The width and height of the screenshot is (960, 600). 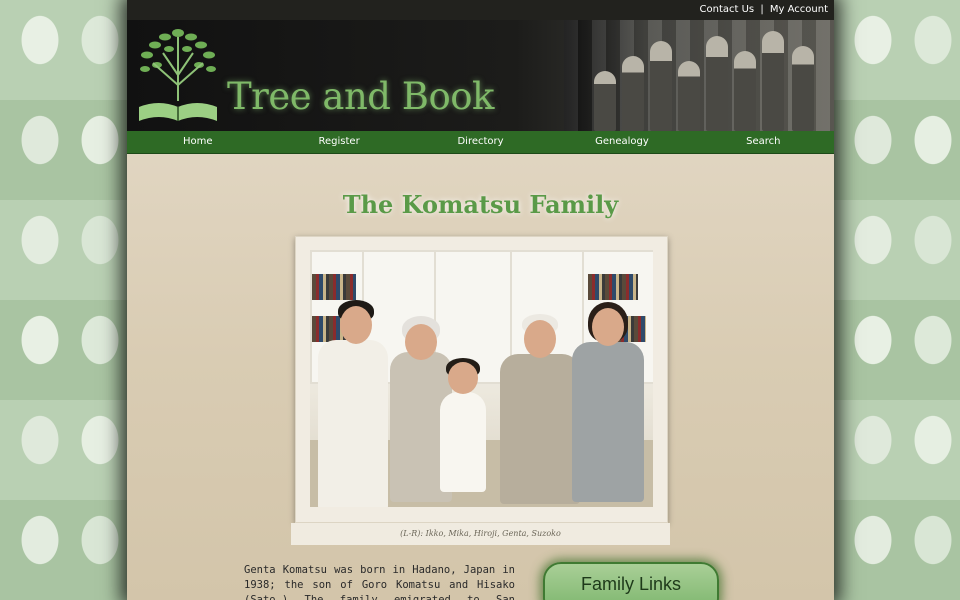 I want to click on nav-item-genealogy: Genealogy, so click(x=621, y=142).